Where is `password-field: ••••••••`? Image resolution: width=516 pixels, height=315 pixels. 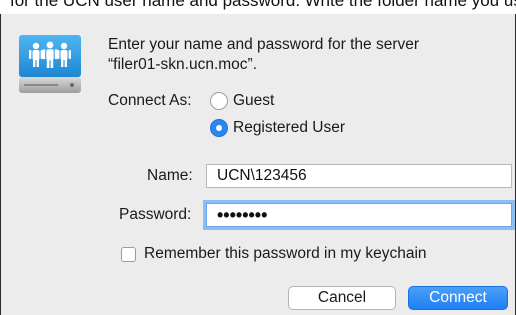 password-field: •••••••• is located at coordinates (359, 215).